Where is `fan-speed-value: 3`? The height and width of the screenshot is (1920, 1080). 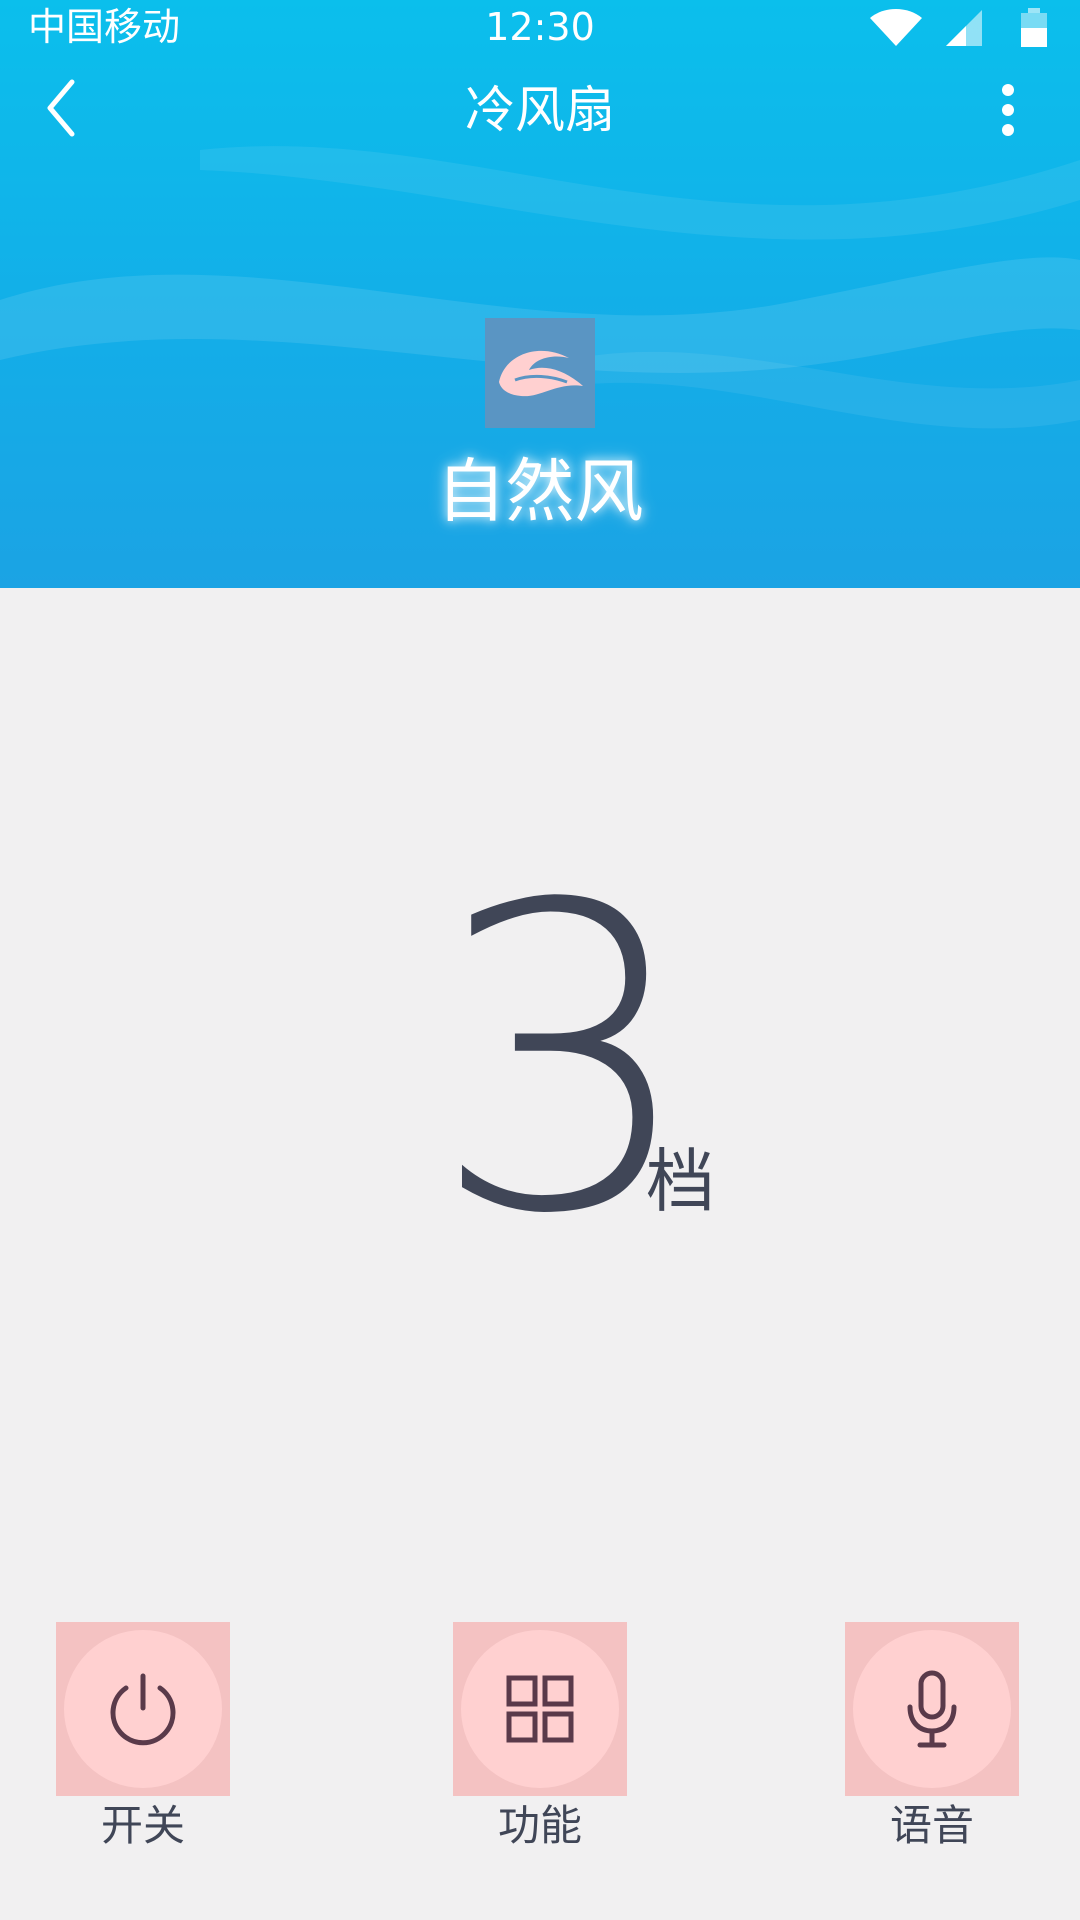
fan-speed-value: 3 is located at coordinates (564, 1061).